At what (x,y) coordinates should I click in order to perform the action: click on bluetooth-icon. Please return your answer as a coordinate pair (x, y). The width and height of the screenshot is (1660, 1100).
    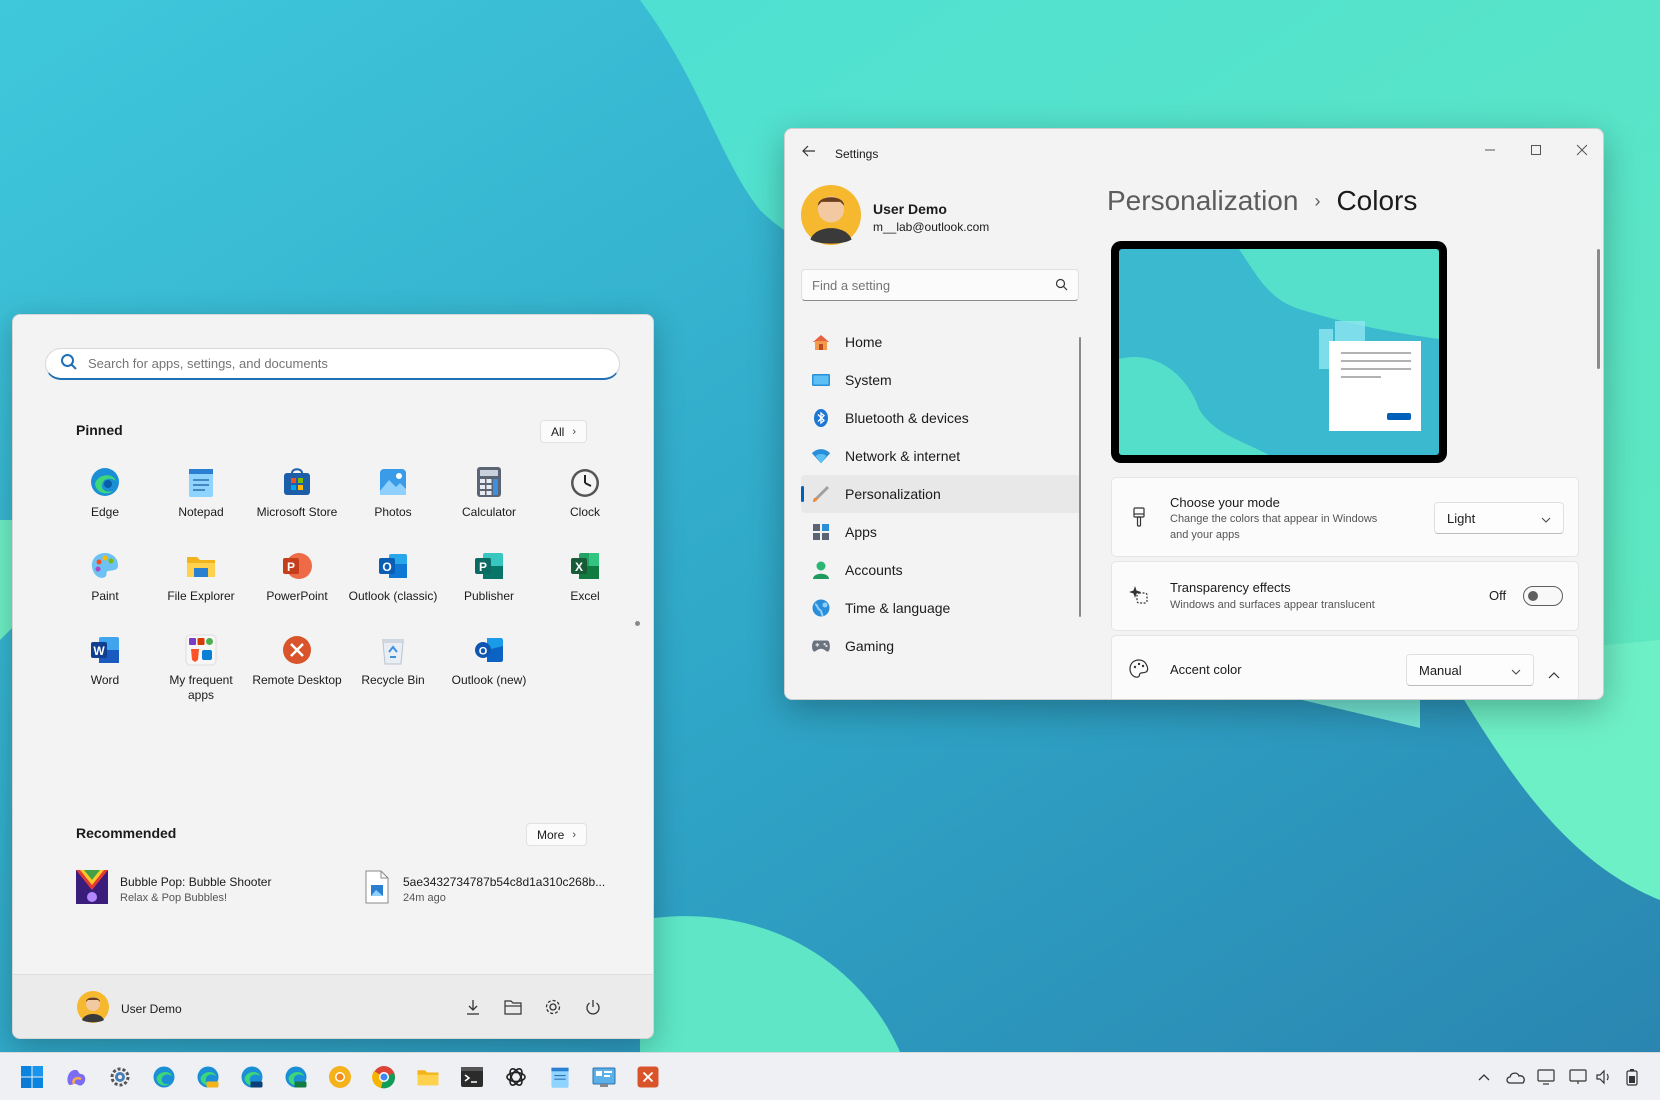
    Looking at the image, I should click on (821, 418).